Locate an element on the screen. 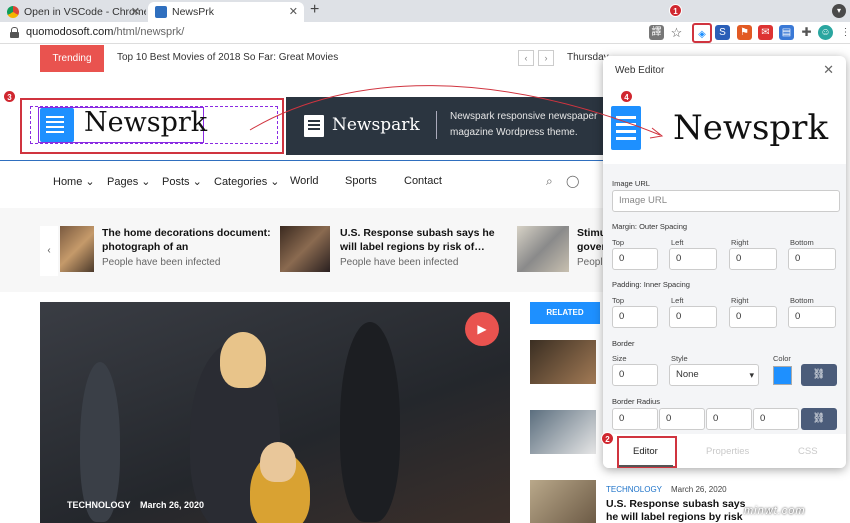 Image resolution: width=850 pixels, height=523 pixels. banner-logo: Newspark is located at coordinates (376, 125).